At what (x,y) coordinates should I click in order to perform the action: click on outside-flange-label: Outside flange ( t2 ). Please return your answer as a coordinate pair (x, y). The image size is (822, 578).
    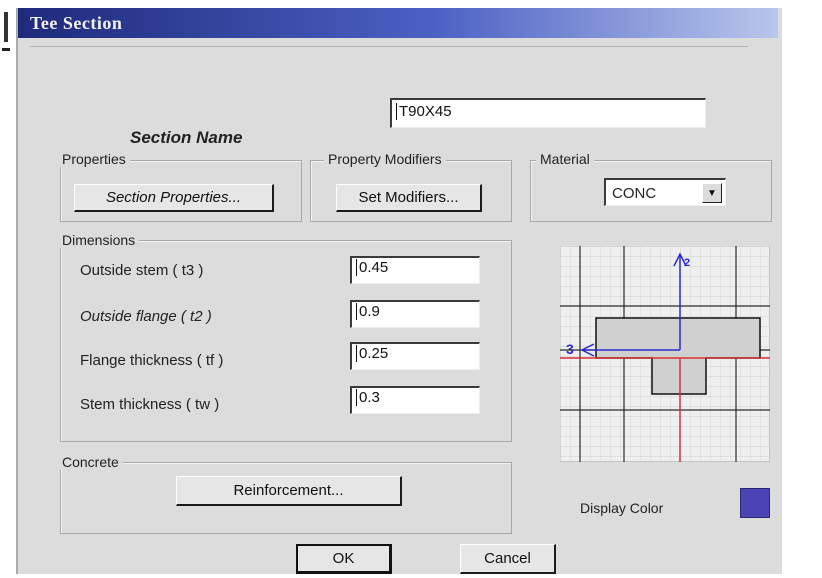
    Looking at the image, I should click on (146, 316).